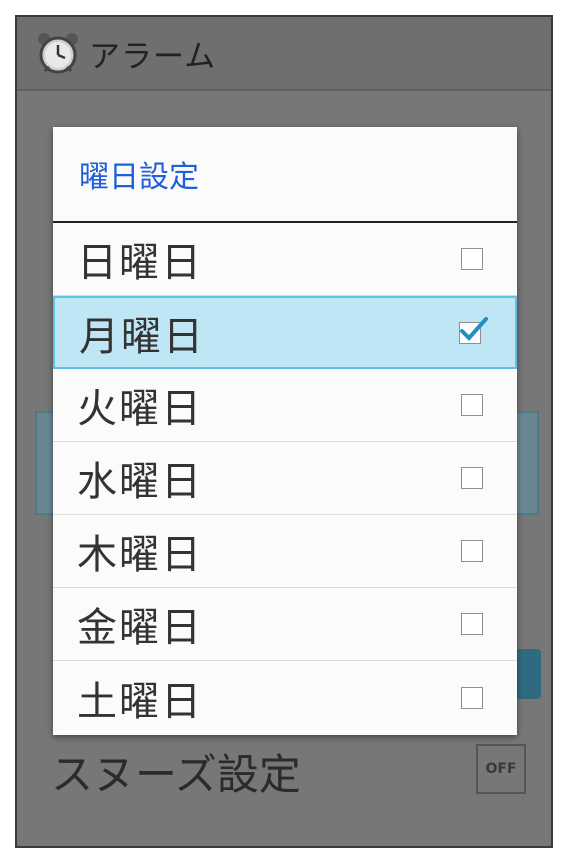 This screenshot has height=864, width=570. Describe the element at coordinates (285, 697) in the screenshot. I see `day-row-saturday: 土曜日` at that location.